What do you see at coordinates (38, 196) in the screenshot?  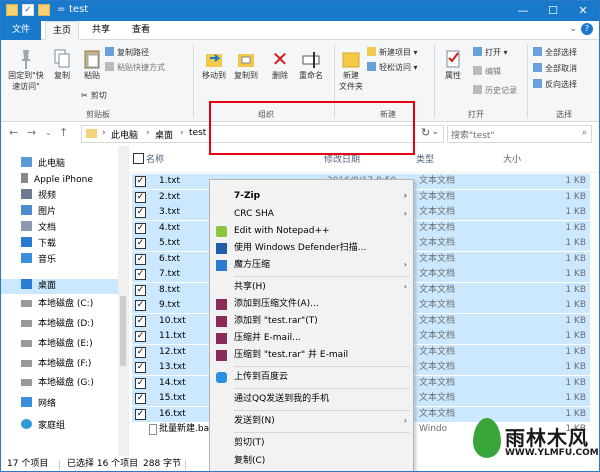 I see `nav-item-videos: 视频` at bounding box center [38, 196].